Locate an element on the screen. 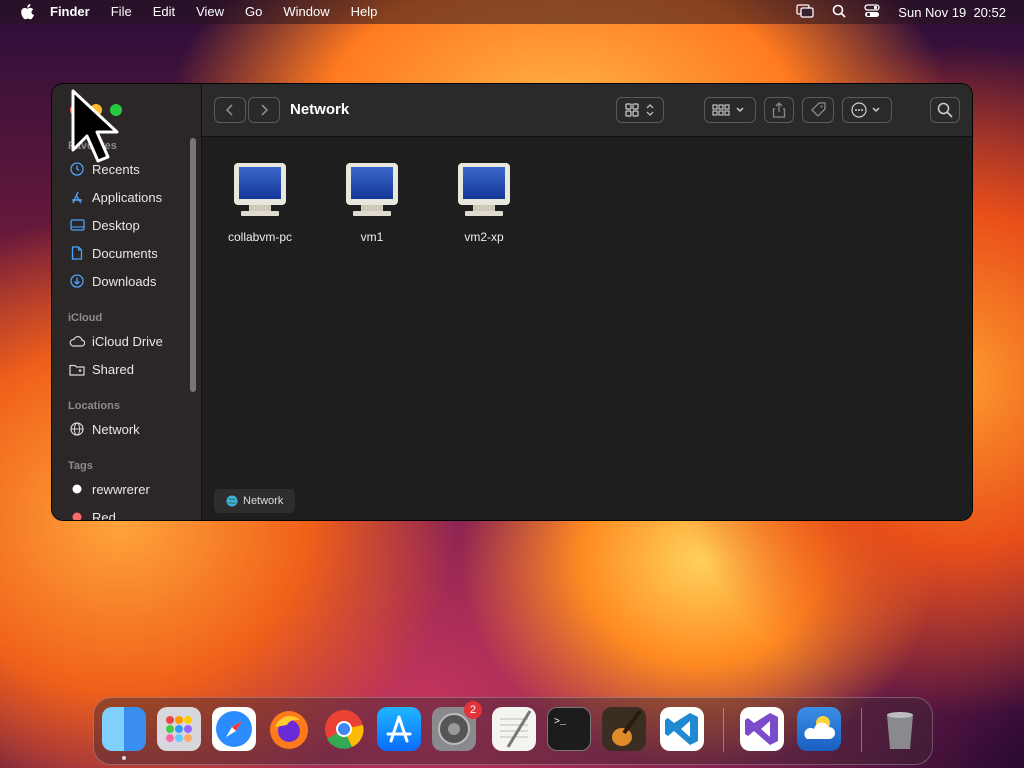 The image size is (1024, 768). more-actions-button is located at coordinates (867, 110).